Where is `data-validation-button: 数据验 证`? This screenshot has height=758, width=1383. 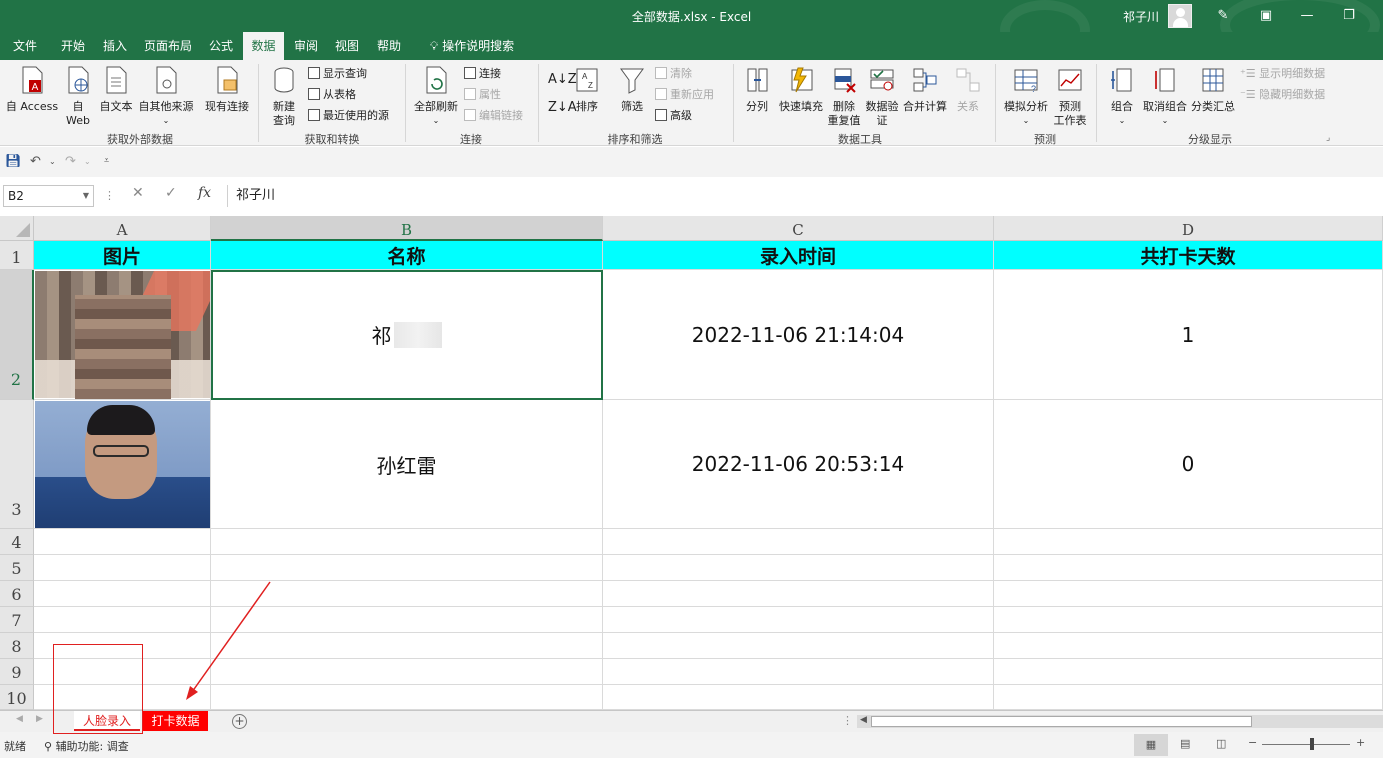 data-validation-button: 数据验 证 is located at coordinates (882, 97).